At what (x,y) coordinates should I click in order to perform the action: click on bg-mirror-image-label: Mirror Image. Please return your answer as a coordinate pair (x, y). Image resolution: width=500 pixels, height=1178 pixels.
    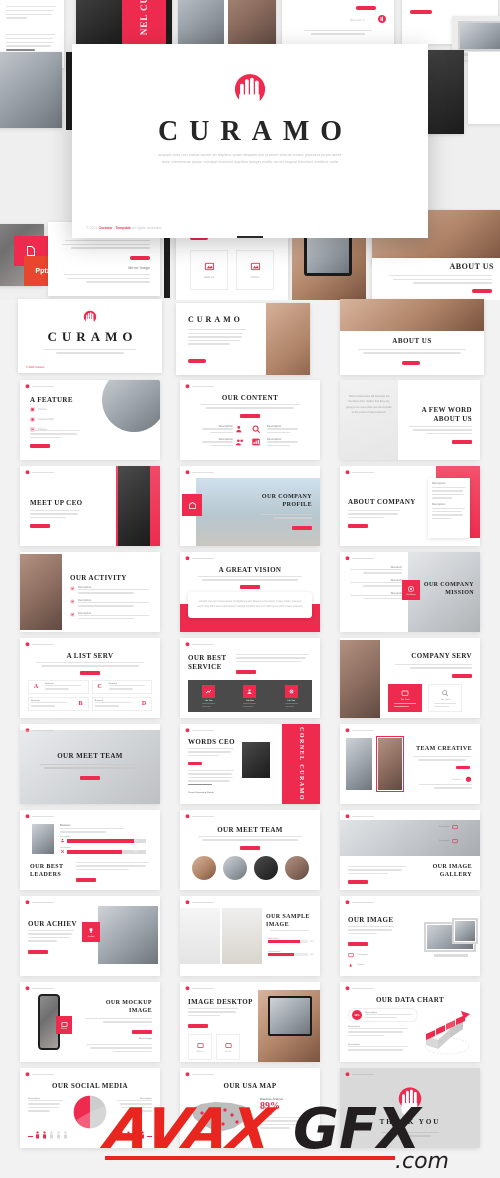
    Looking at the image, I should click on (139, 268).